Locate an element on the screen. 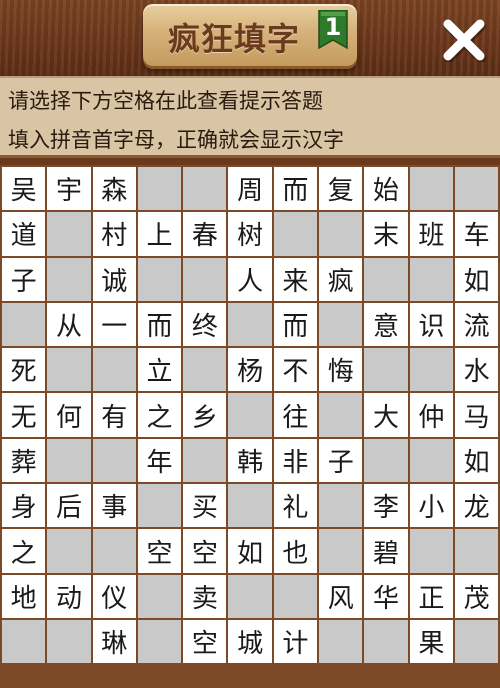  grid-cell: 后 is located at coordinates (69, 506).